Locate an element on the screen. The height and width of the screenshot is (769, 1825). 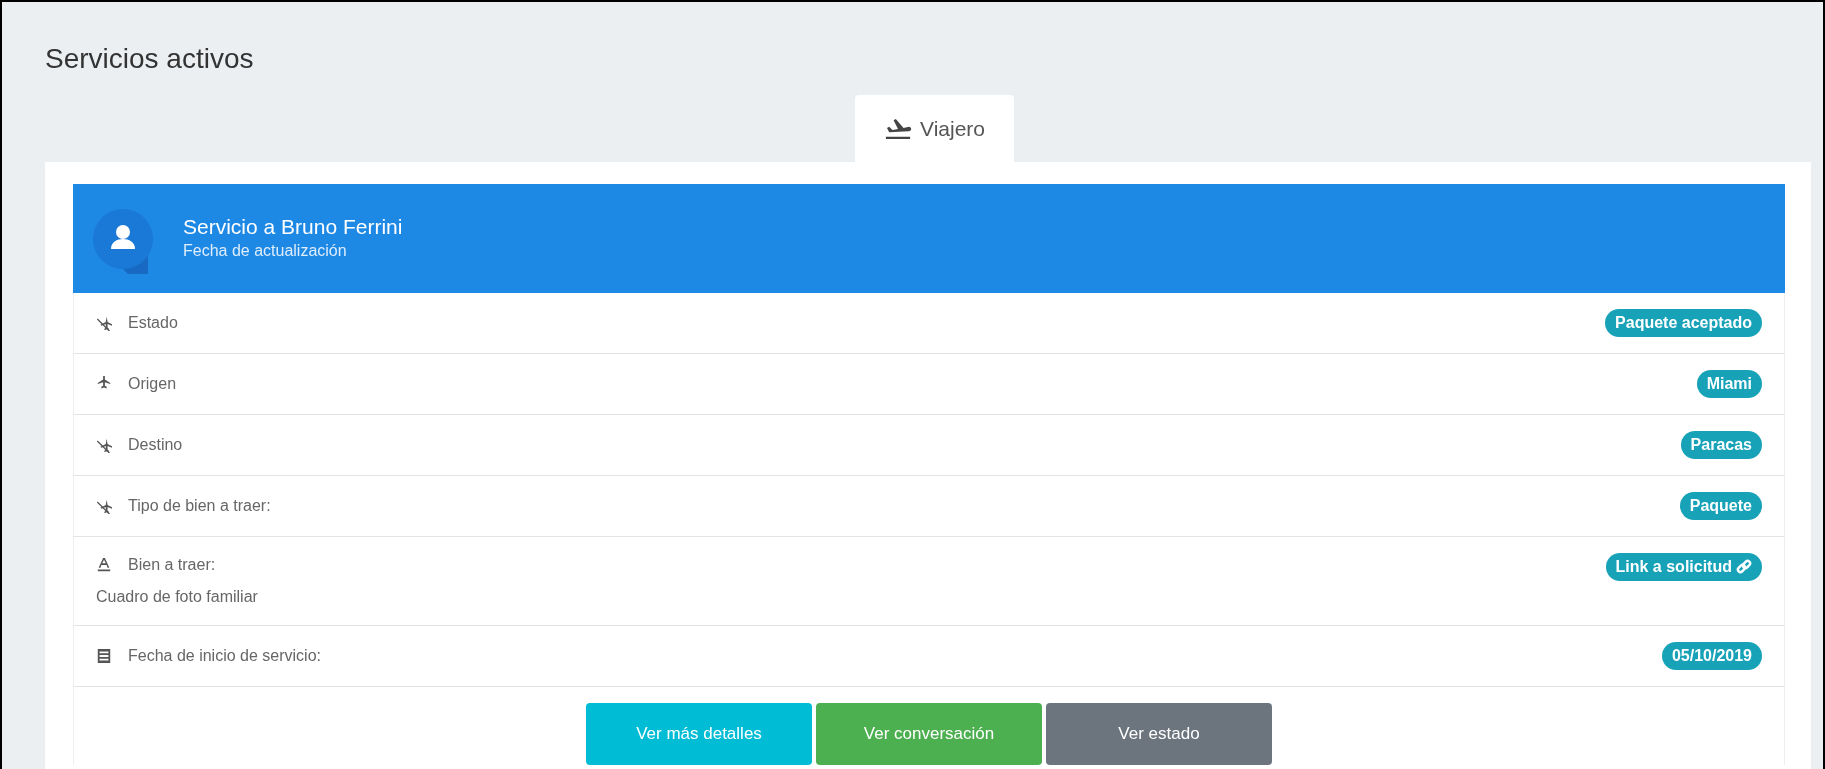
row-label: Destino is located at coordinates (155, 445).